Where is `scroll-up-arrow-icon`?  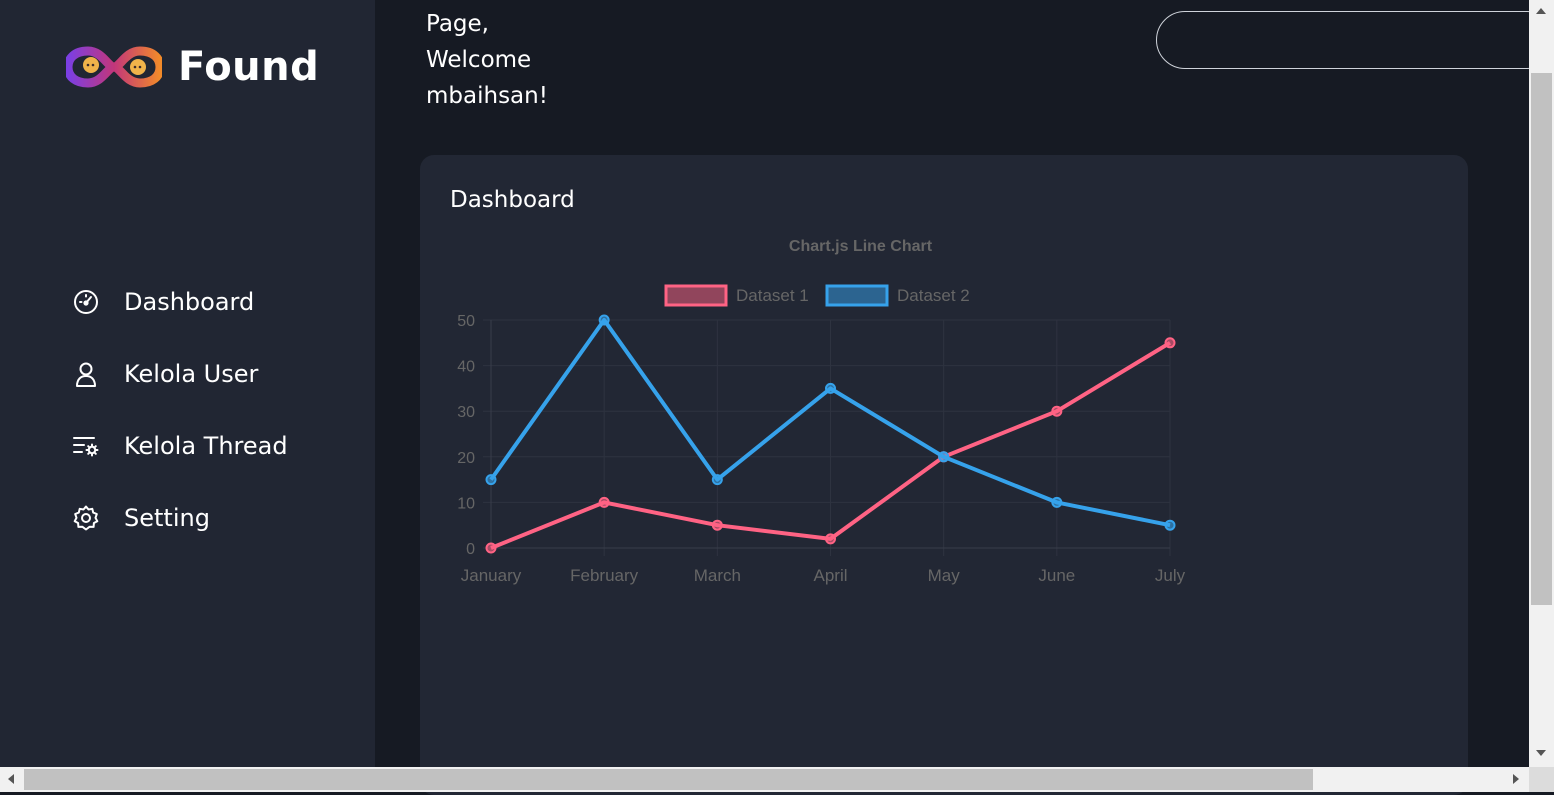
scroll-up-arrow-icon is located at coordinates (1541, 11).